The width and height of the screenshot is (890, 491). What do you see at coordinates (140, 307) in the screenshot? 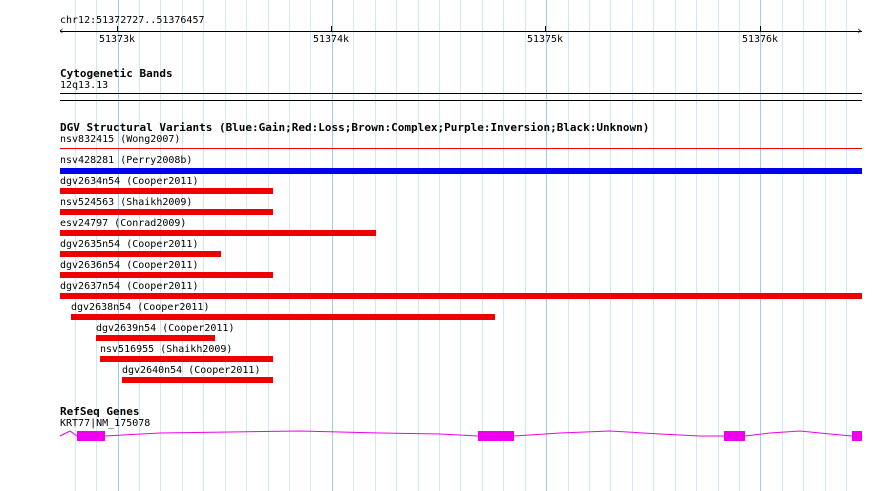
I see `variant-label: dgv2638n54 (Cooper2011)` at bounding box center [140, 307].